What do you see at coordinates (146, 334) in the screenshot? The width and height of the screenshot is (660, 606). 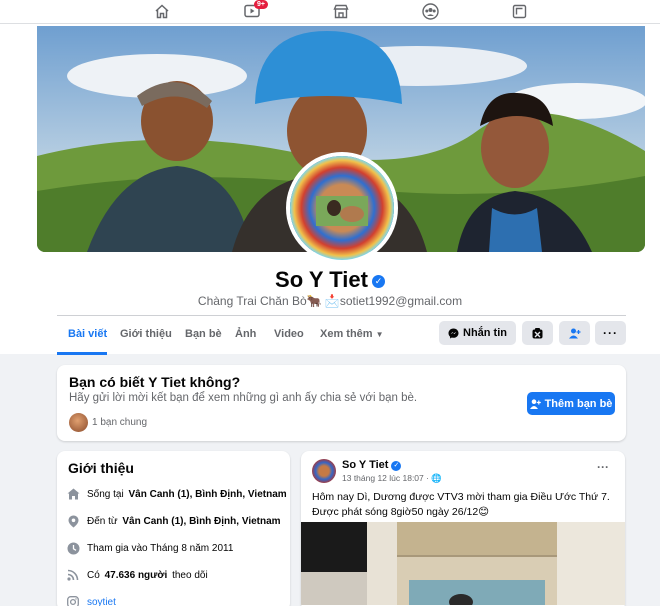 I see `tab-about: Giới thiệu` at bounding box center [146, 334].